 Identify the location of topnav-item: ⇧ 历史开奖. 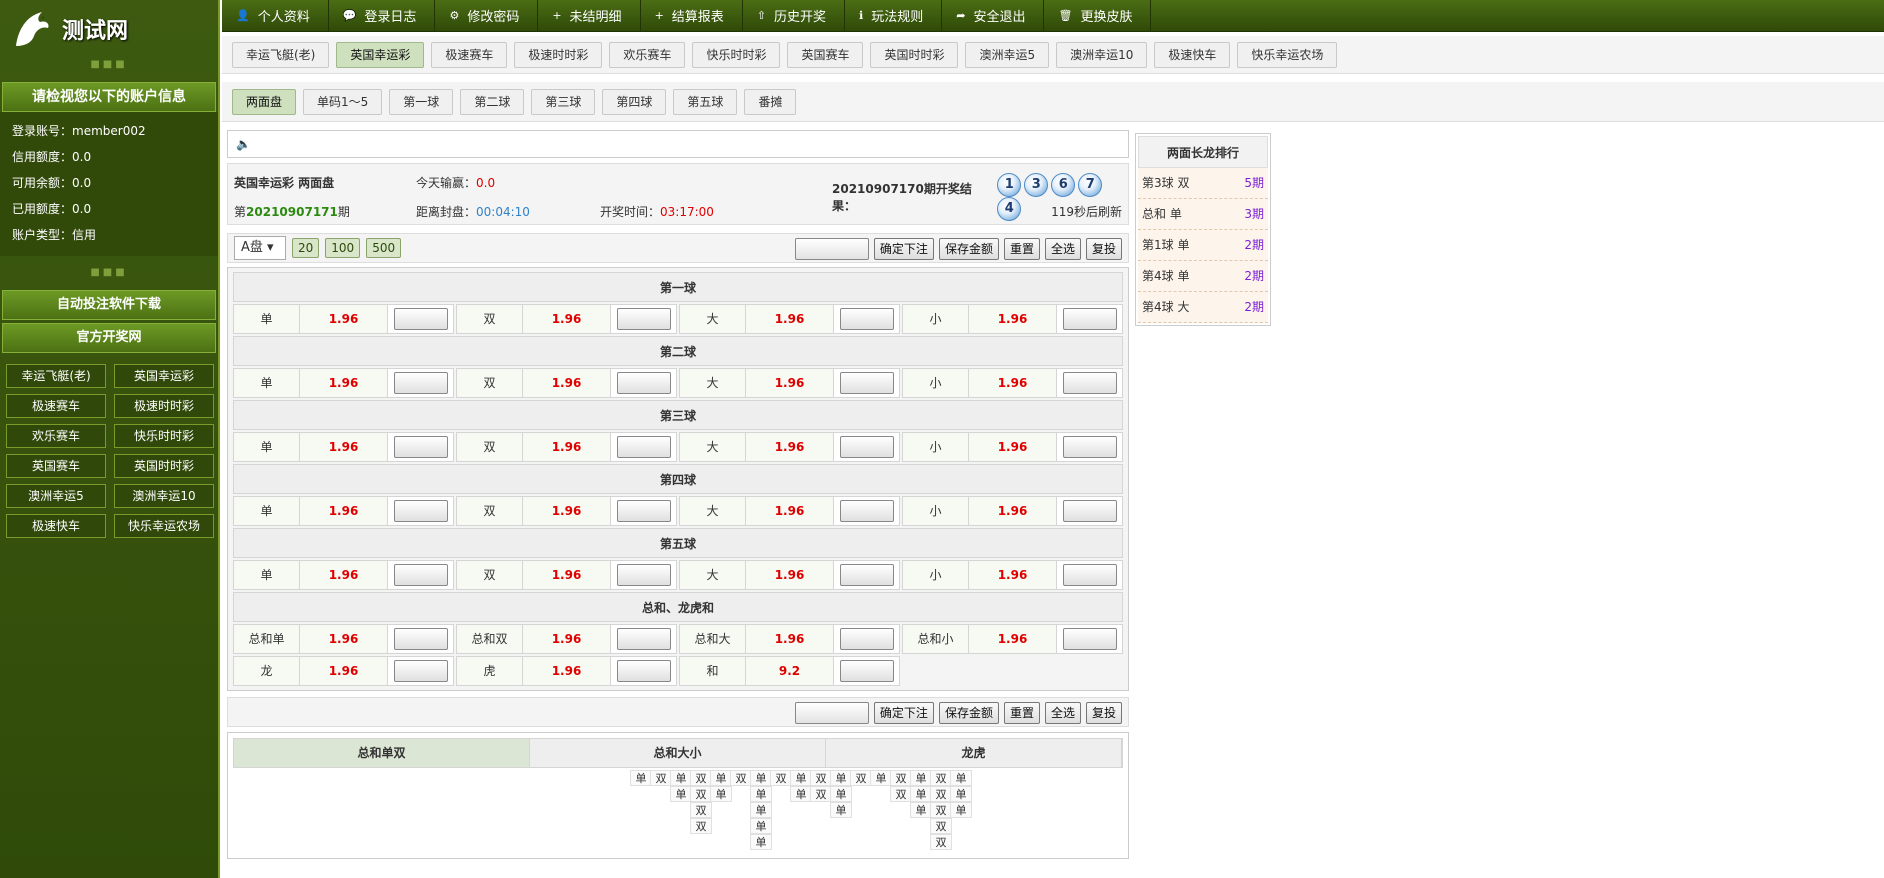
(794, 15).